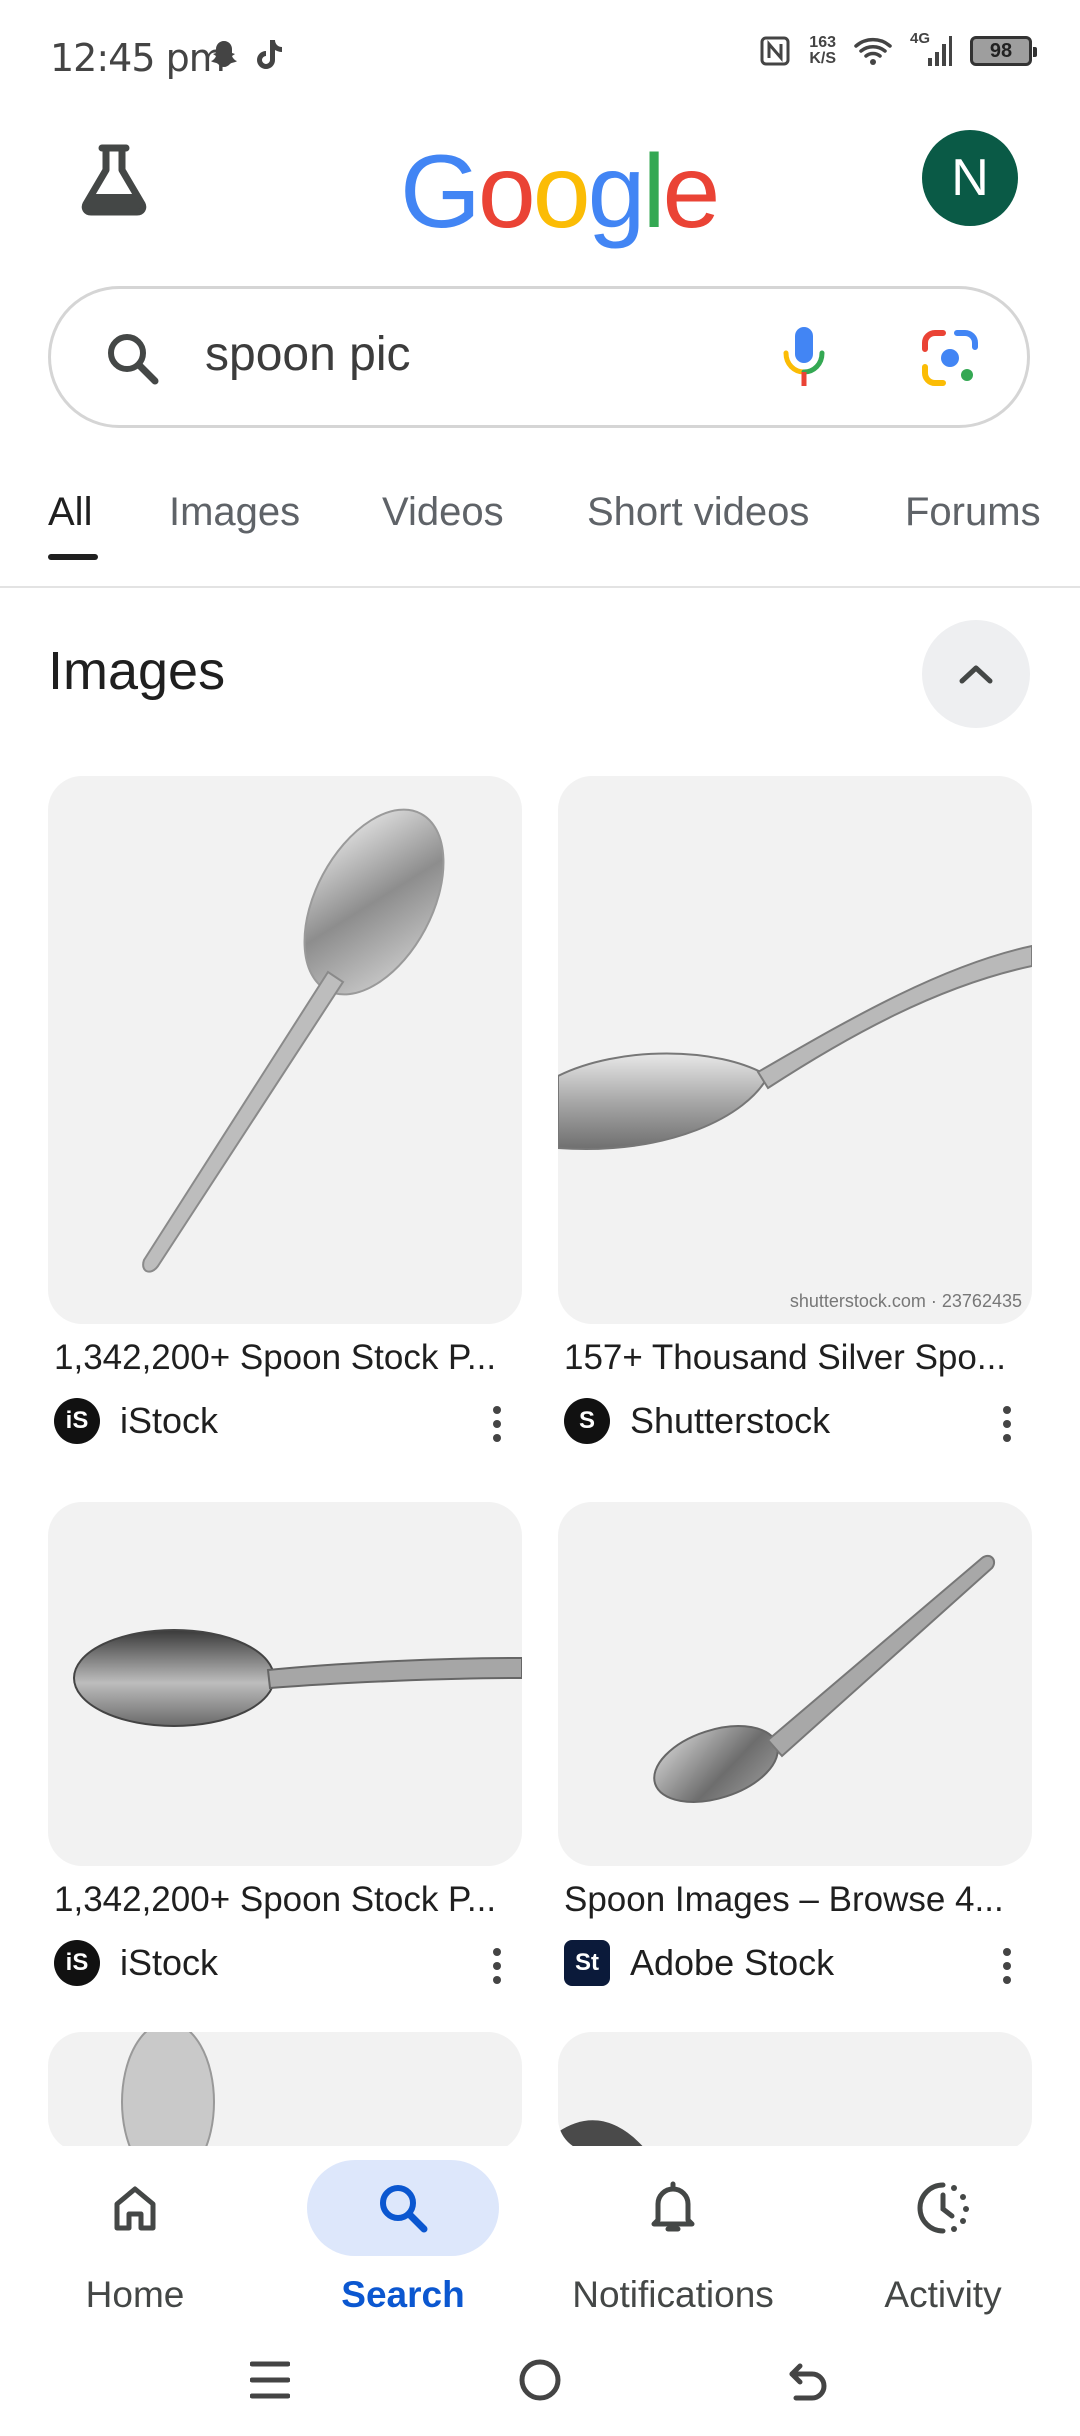 Image resolution: width=1080 pixels, height=2436 pixels. I want to click on nav-home-label: Home, so click(135, 2294).